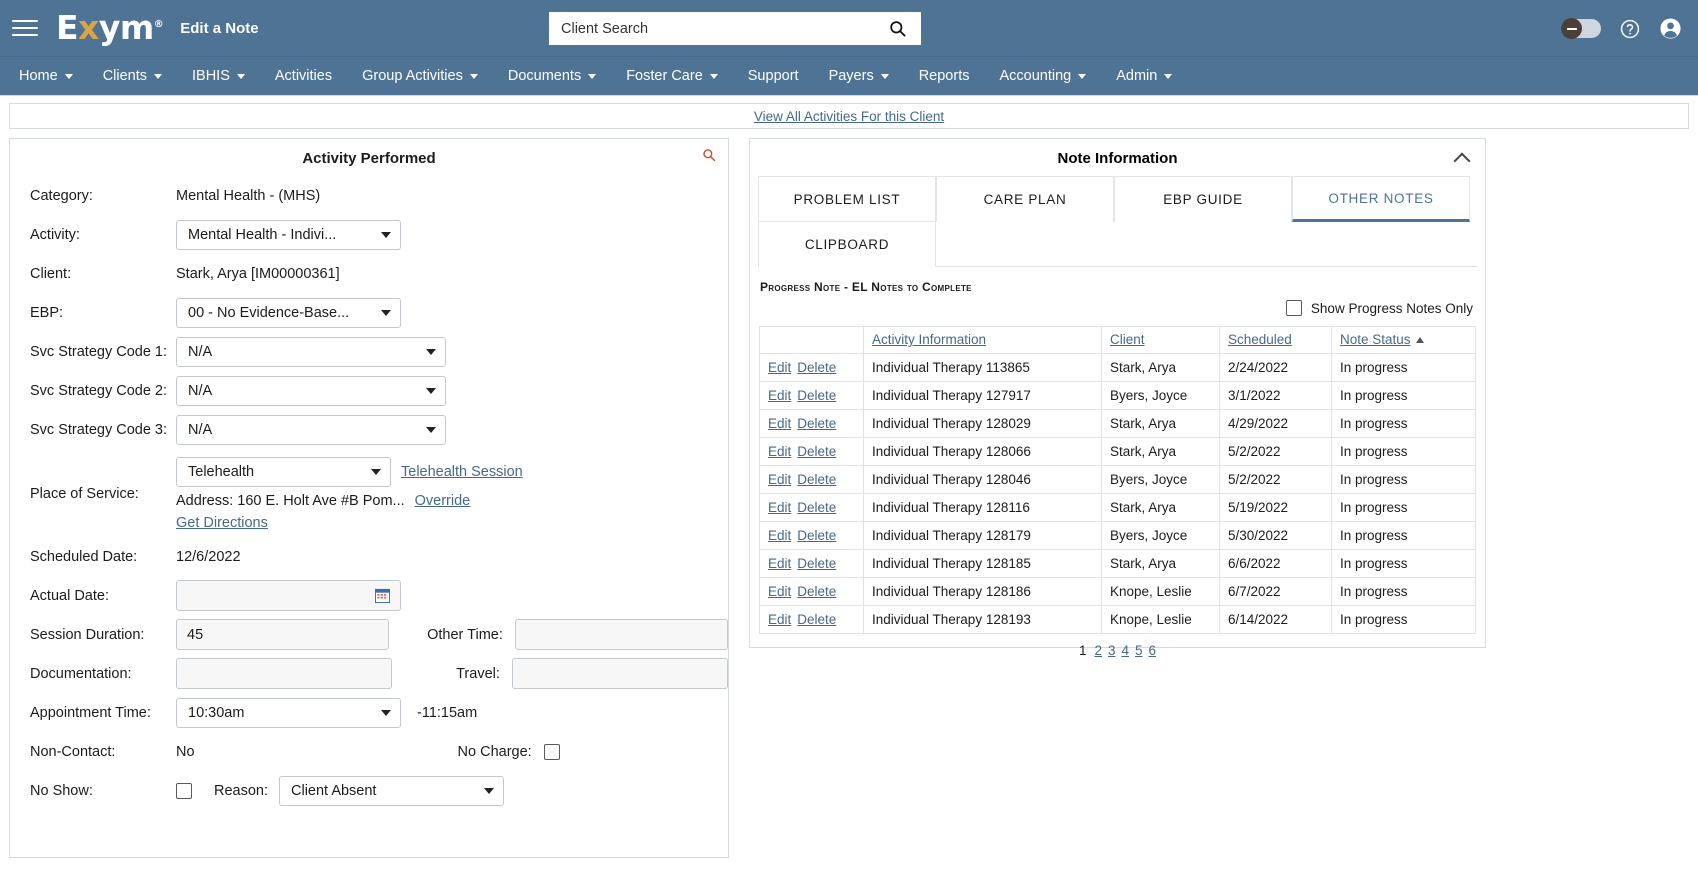 The image size is (1698, 876). I want to click on page-link-2: 2, so click(1098, 650).